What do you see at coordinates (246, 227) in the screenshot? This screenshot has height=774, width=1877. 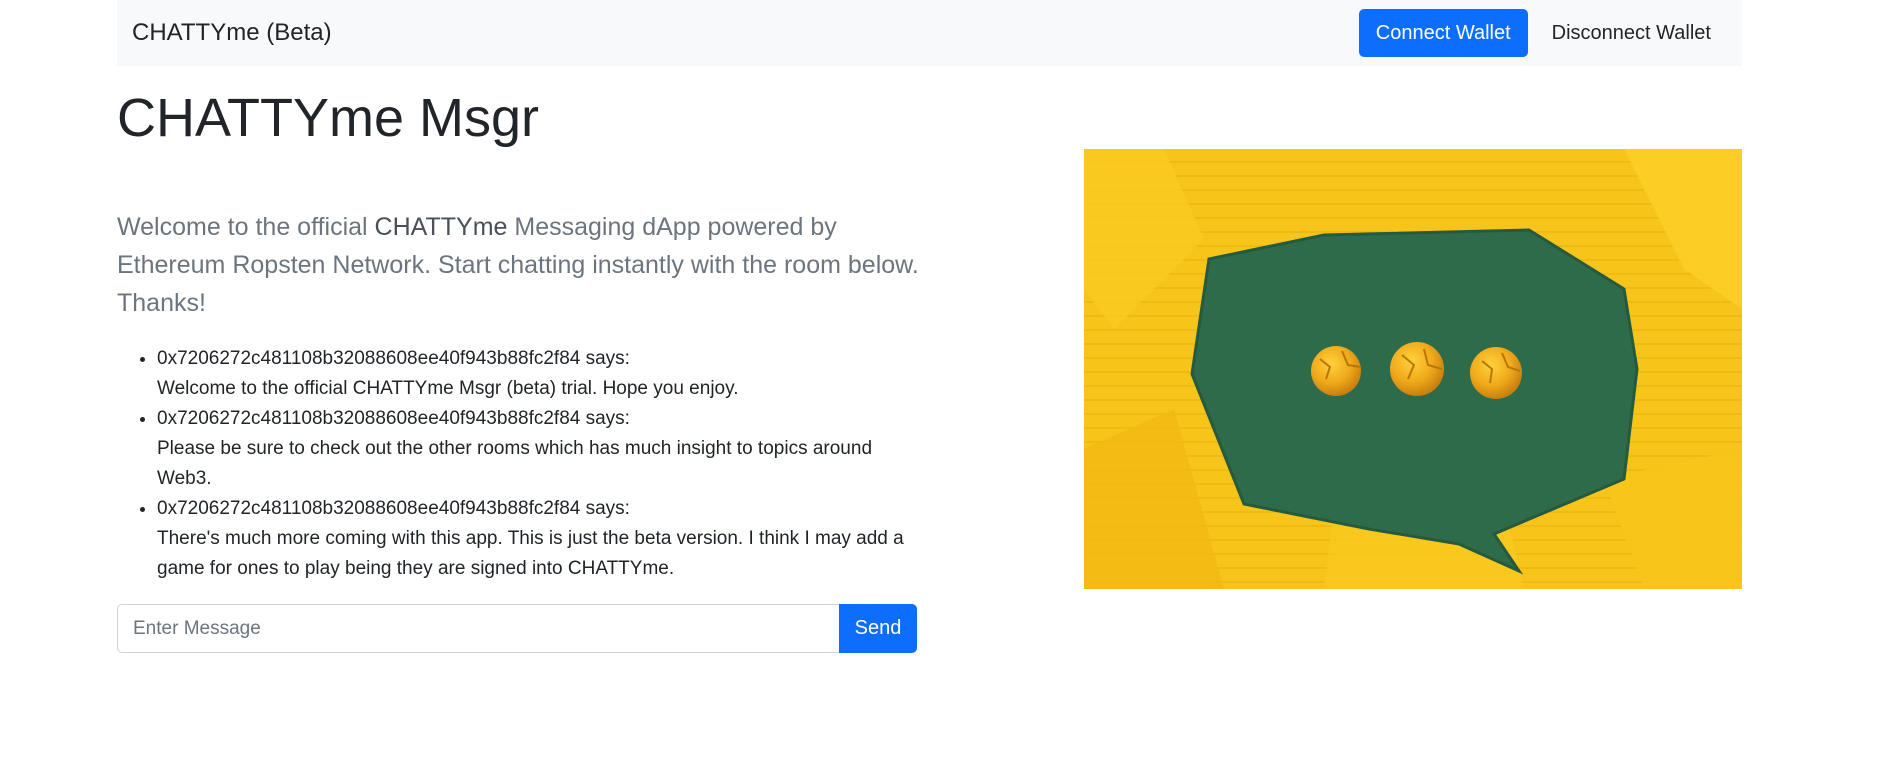 I see `intro-text-start: Welcome to the official` at bounding box center [246, 227].